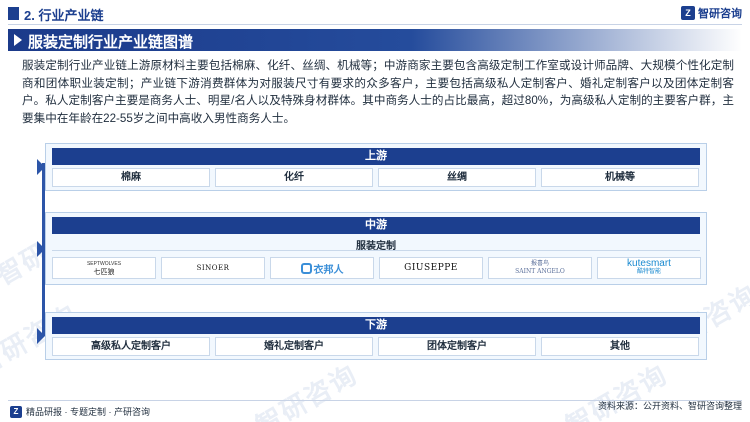 This screenshot has width=750, height=422. What do you see at coordinates (669, 406) in the screenshot?
I see `source-note: 资料来源：公开资料、智研咨询整理` at bounding box center [669, 406].